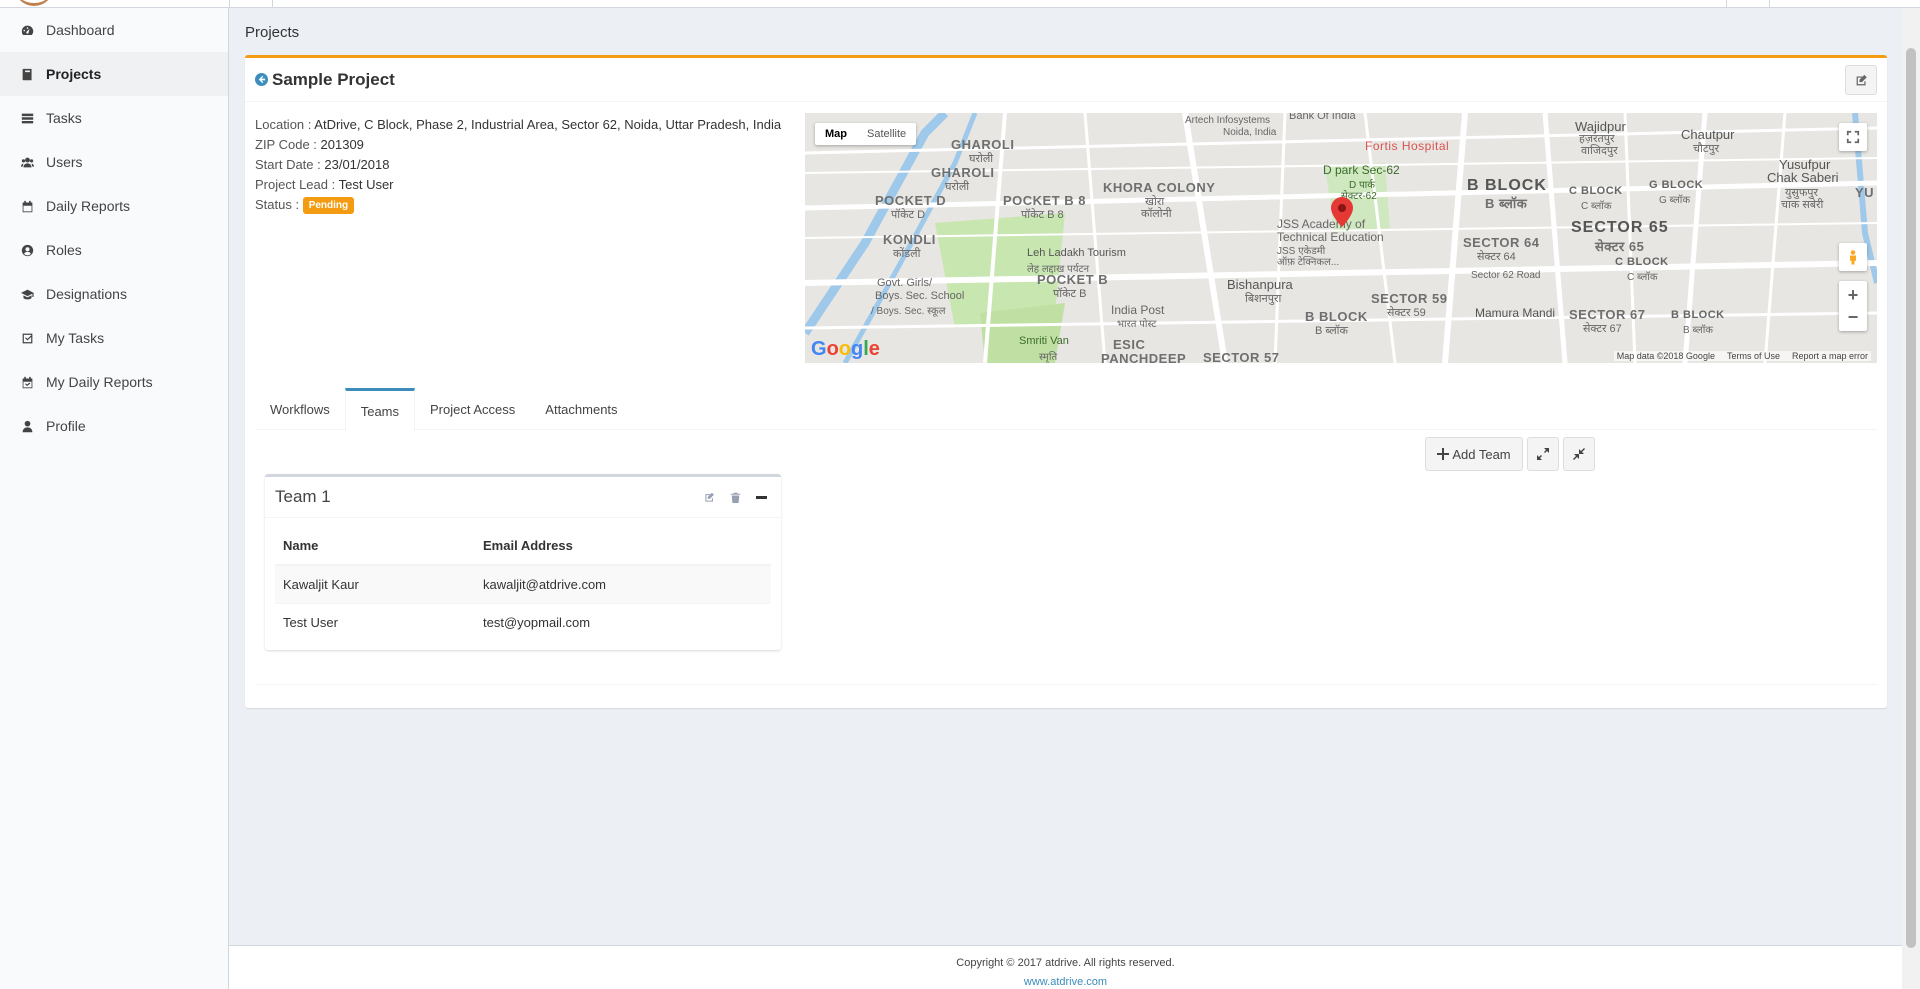 The height and width of the screenshot is (989, 1920). Describe the element at coordinates (66, 426) in the screenshot. I see `sidebar-item-label: Profile` at that location.